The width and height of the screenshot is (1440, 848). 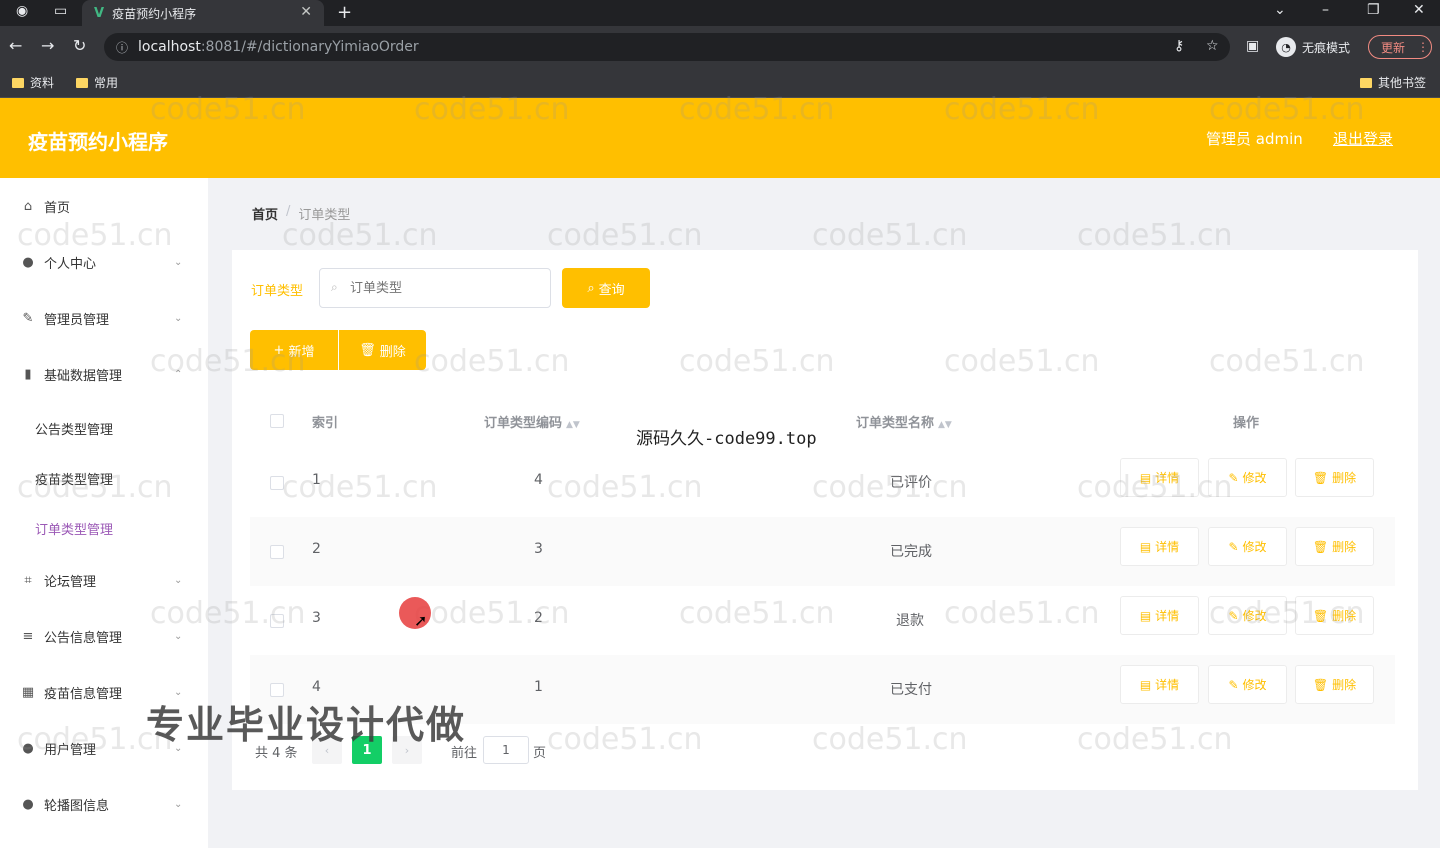 I want to click on batch-delete-button: 🗑 删除, so click(x=382, y=350).